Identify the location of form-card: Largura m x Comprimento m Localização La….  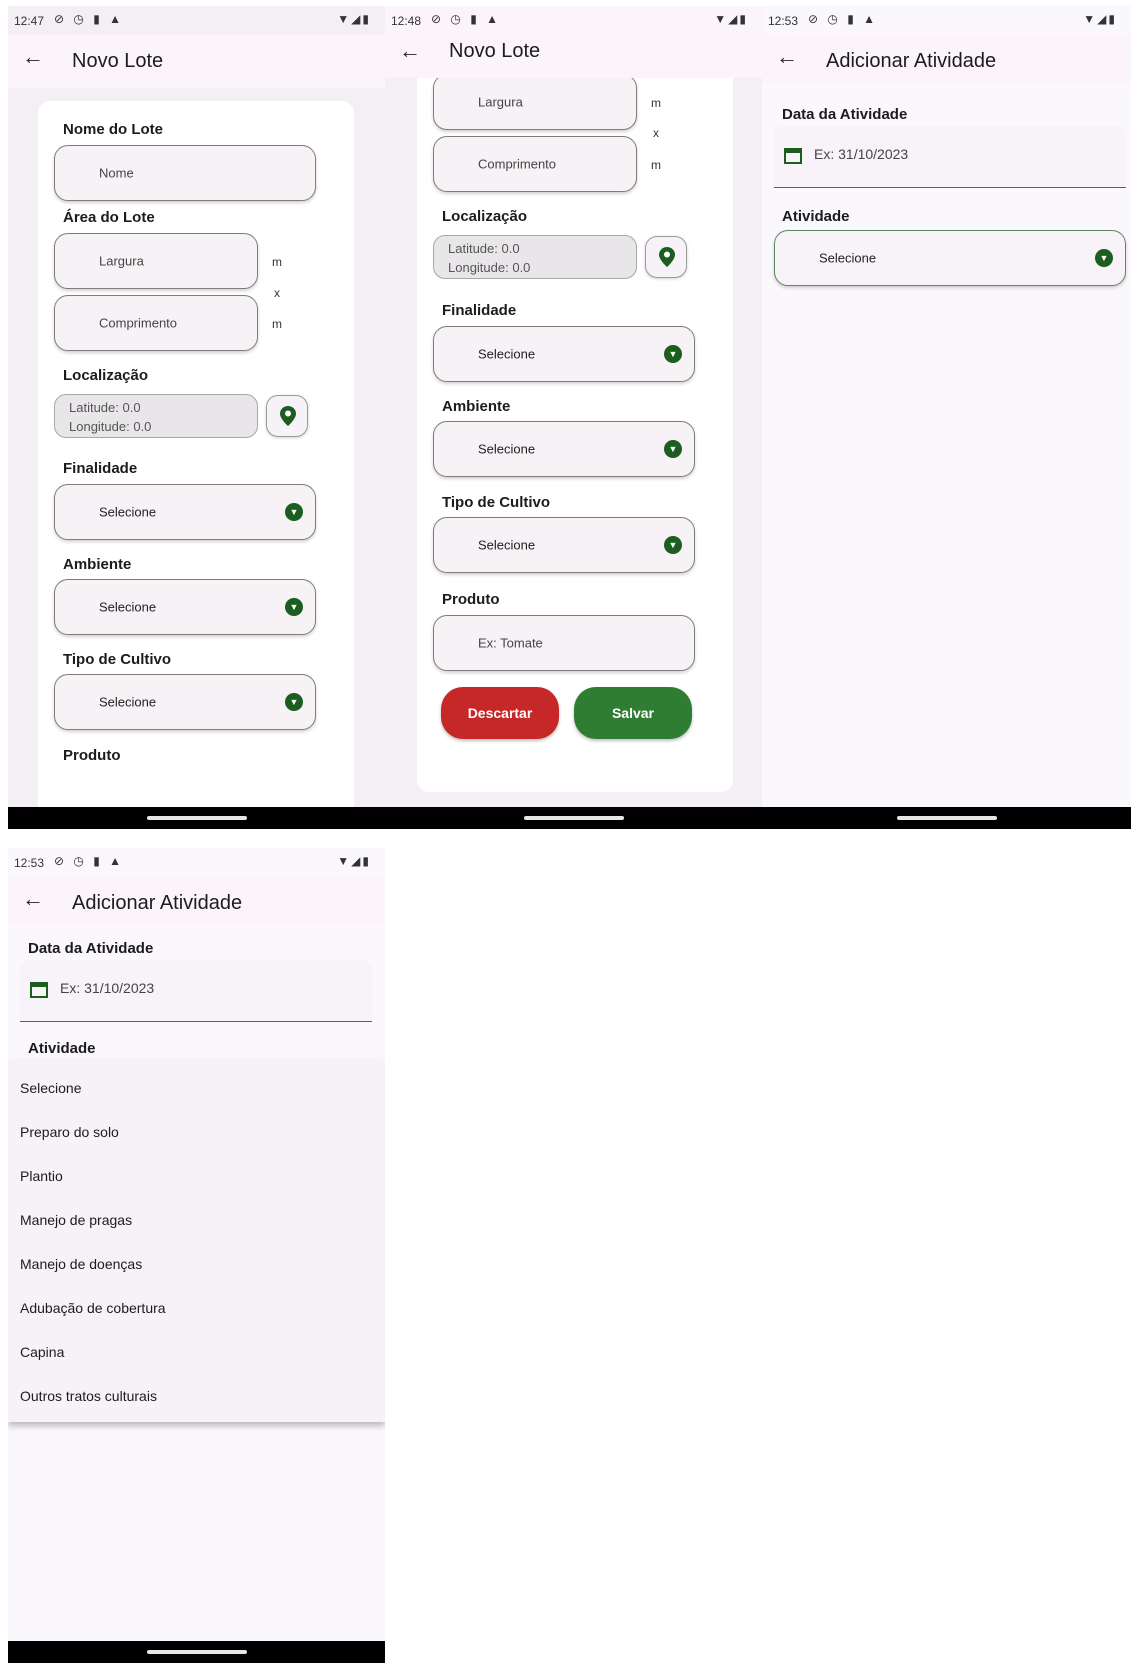
(575, 399).